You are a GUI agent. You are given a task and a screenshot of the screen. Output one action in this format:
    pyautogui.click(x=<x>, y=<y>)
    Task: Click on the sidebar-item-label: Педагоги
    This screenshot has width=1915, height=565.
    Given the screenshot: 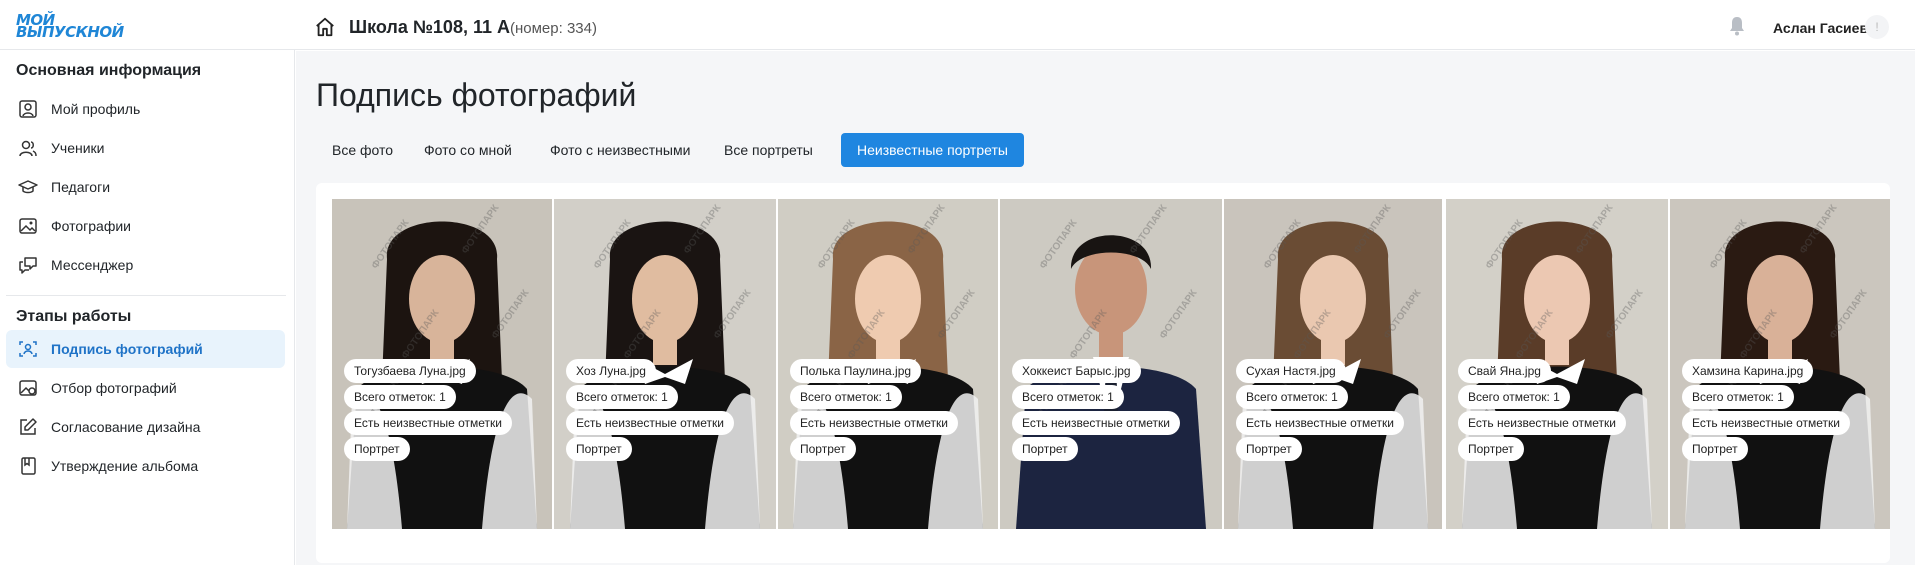 What is the action you would take?
    pyautogui.click(x=81, y=187)
    